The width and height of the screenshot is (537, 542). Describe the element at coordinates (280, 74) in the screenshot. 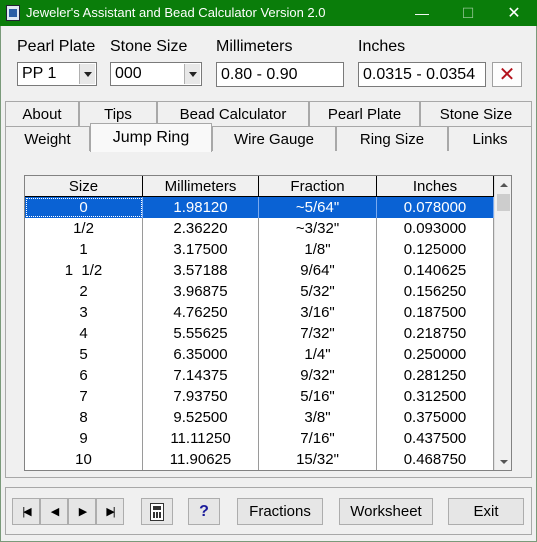

I see `millimeters-field: 0.80 - 0.90` at that location.